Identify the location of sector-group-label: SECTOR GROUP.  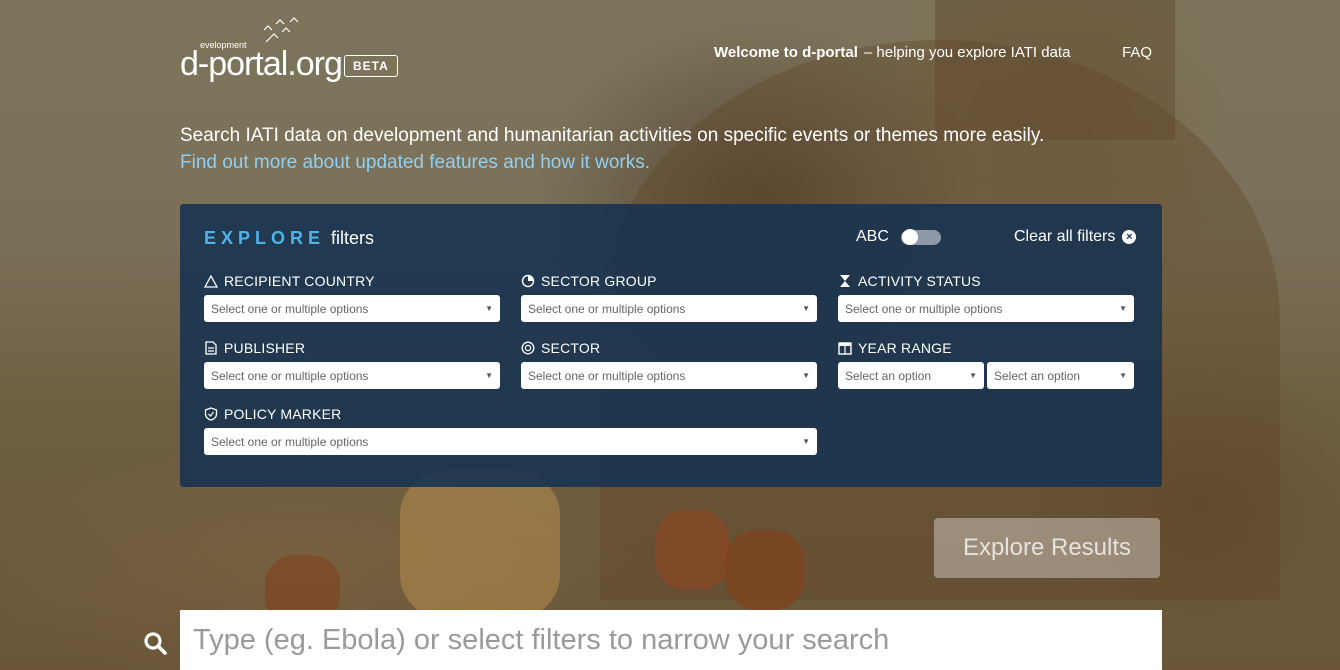
(589, 281).